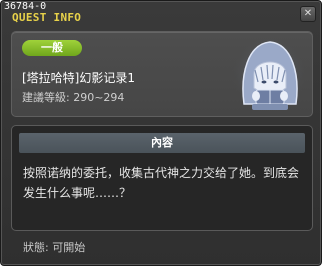 This screenshot has height=266, width=322. I want to click on content-header: 內容, so click(162, 143).